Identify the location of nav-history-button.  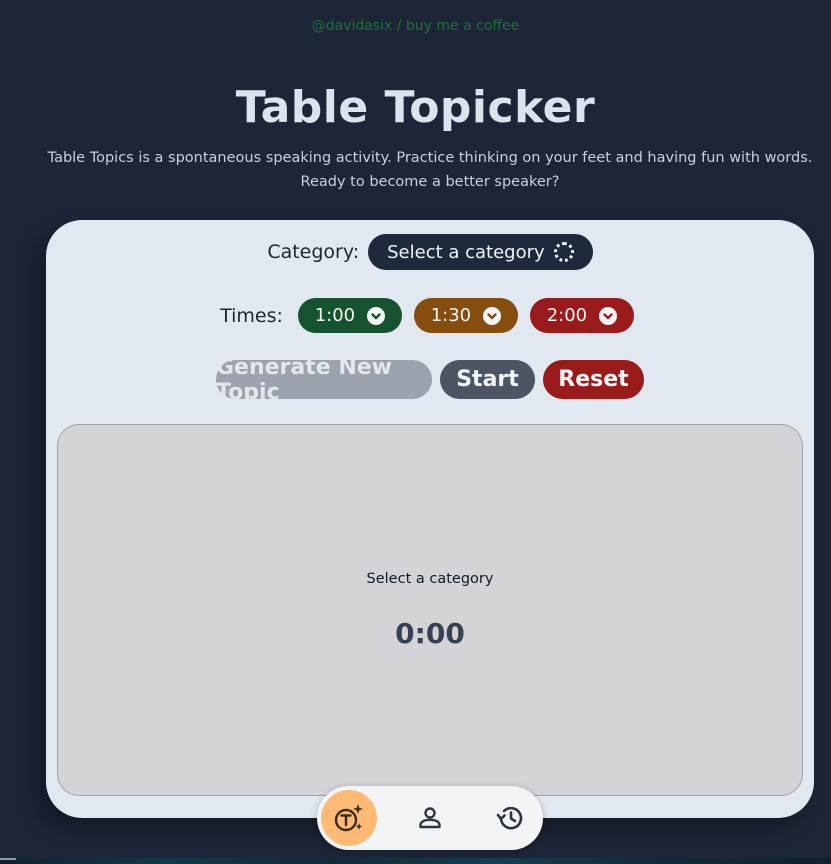
(510, 818).